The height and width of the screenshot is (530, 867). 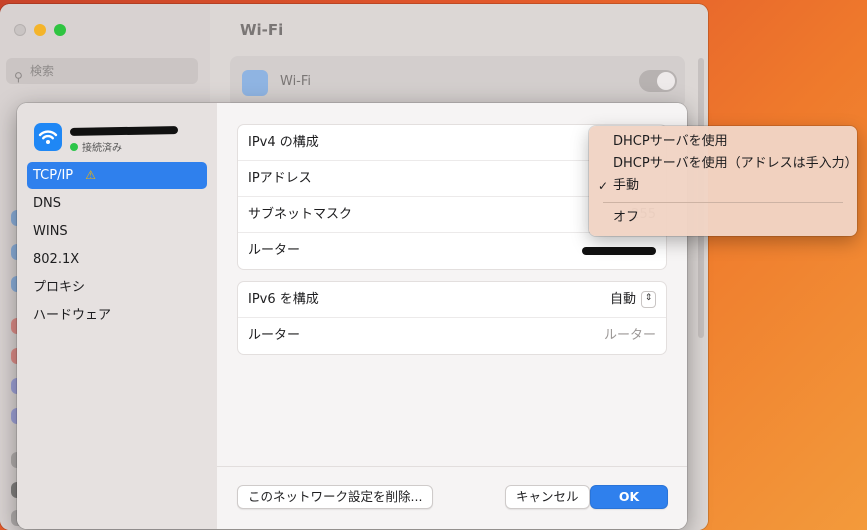 What do you see at coordinates (296, 81) in the screenshot?
I see `wifi-row-label: Wi-Fi` at bounding box center [296, 81].